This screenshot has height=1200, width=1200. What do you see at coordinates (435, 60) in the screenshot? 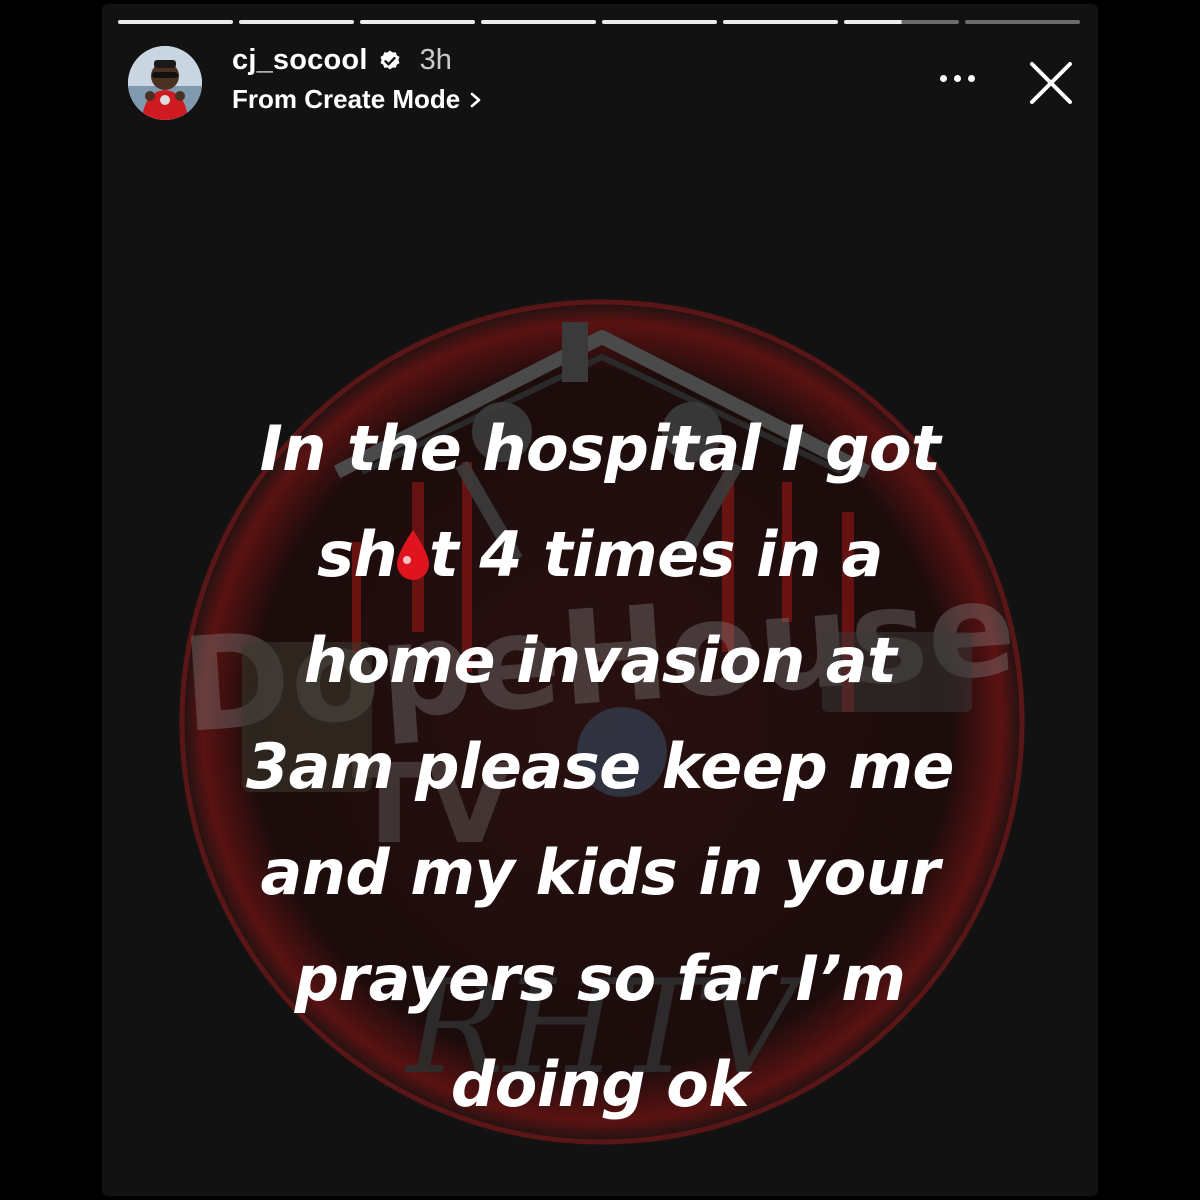
I see `time-ago: 3h` at bounding box center [435, 60].